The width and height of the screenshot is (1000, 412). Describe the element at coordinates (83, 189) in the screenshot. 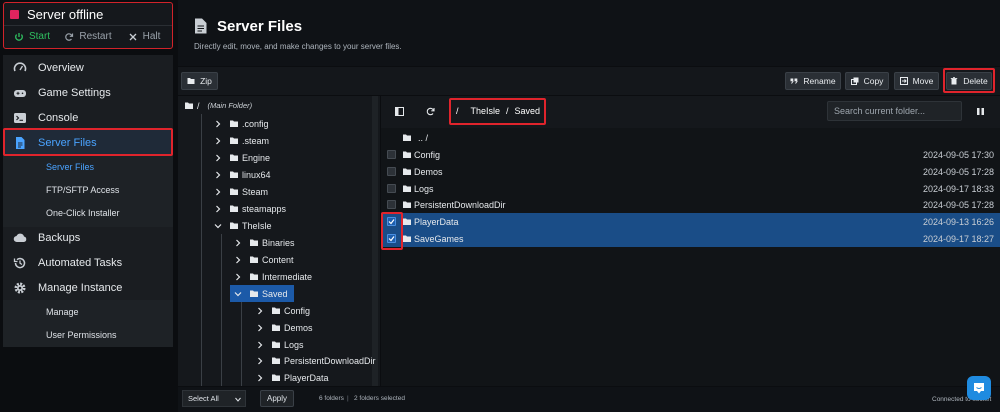

I see `nav-sub-ftp-label: FTP/SFTP Access` at that location.